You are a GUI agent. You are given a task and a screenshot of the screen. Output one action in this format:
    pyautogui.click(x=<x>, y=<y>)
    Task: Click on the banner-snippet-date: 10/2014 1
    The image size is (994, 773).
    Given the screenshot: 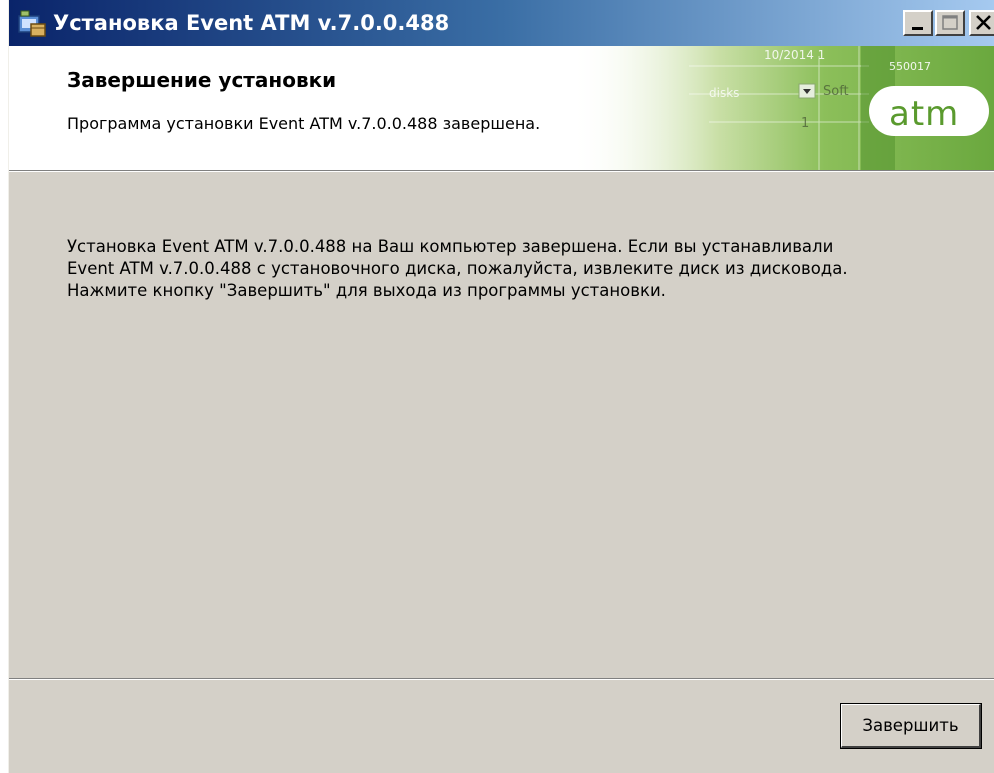 What is the action you would take?
    pyautogui.click(x=795, y=55)
    